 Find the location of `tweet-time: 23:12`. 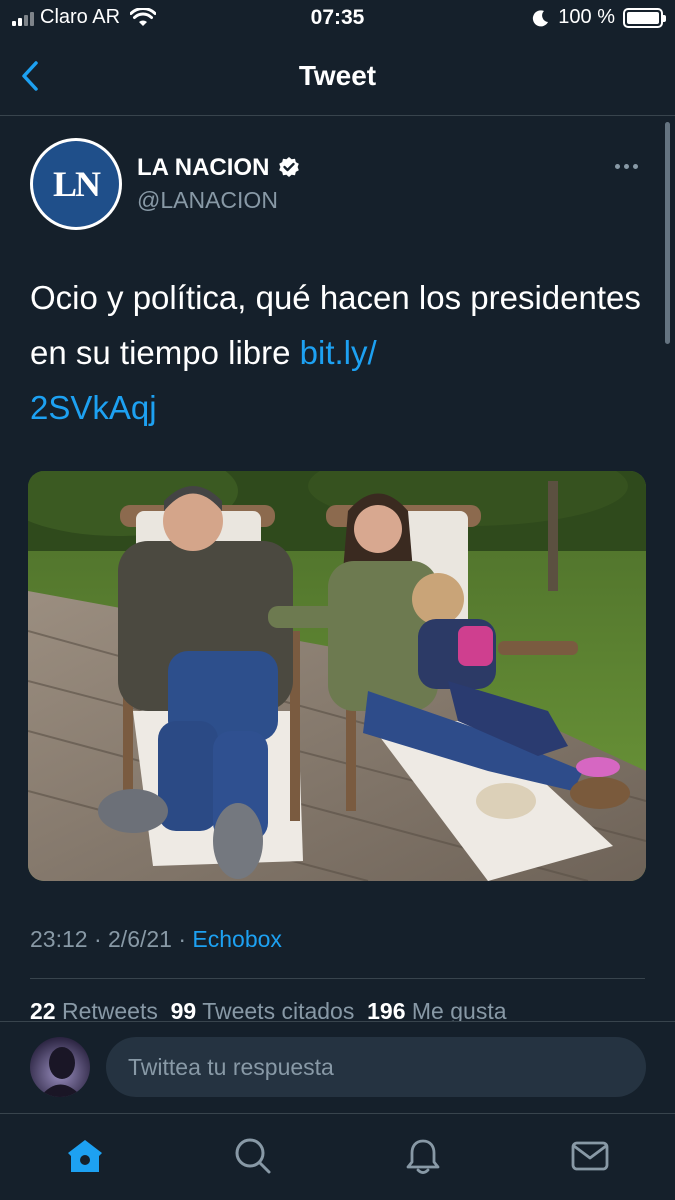

tweet-time: 23:12 is located at coordinates (59, 939).